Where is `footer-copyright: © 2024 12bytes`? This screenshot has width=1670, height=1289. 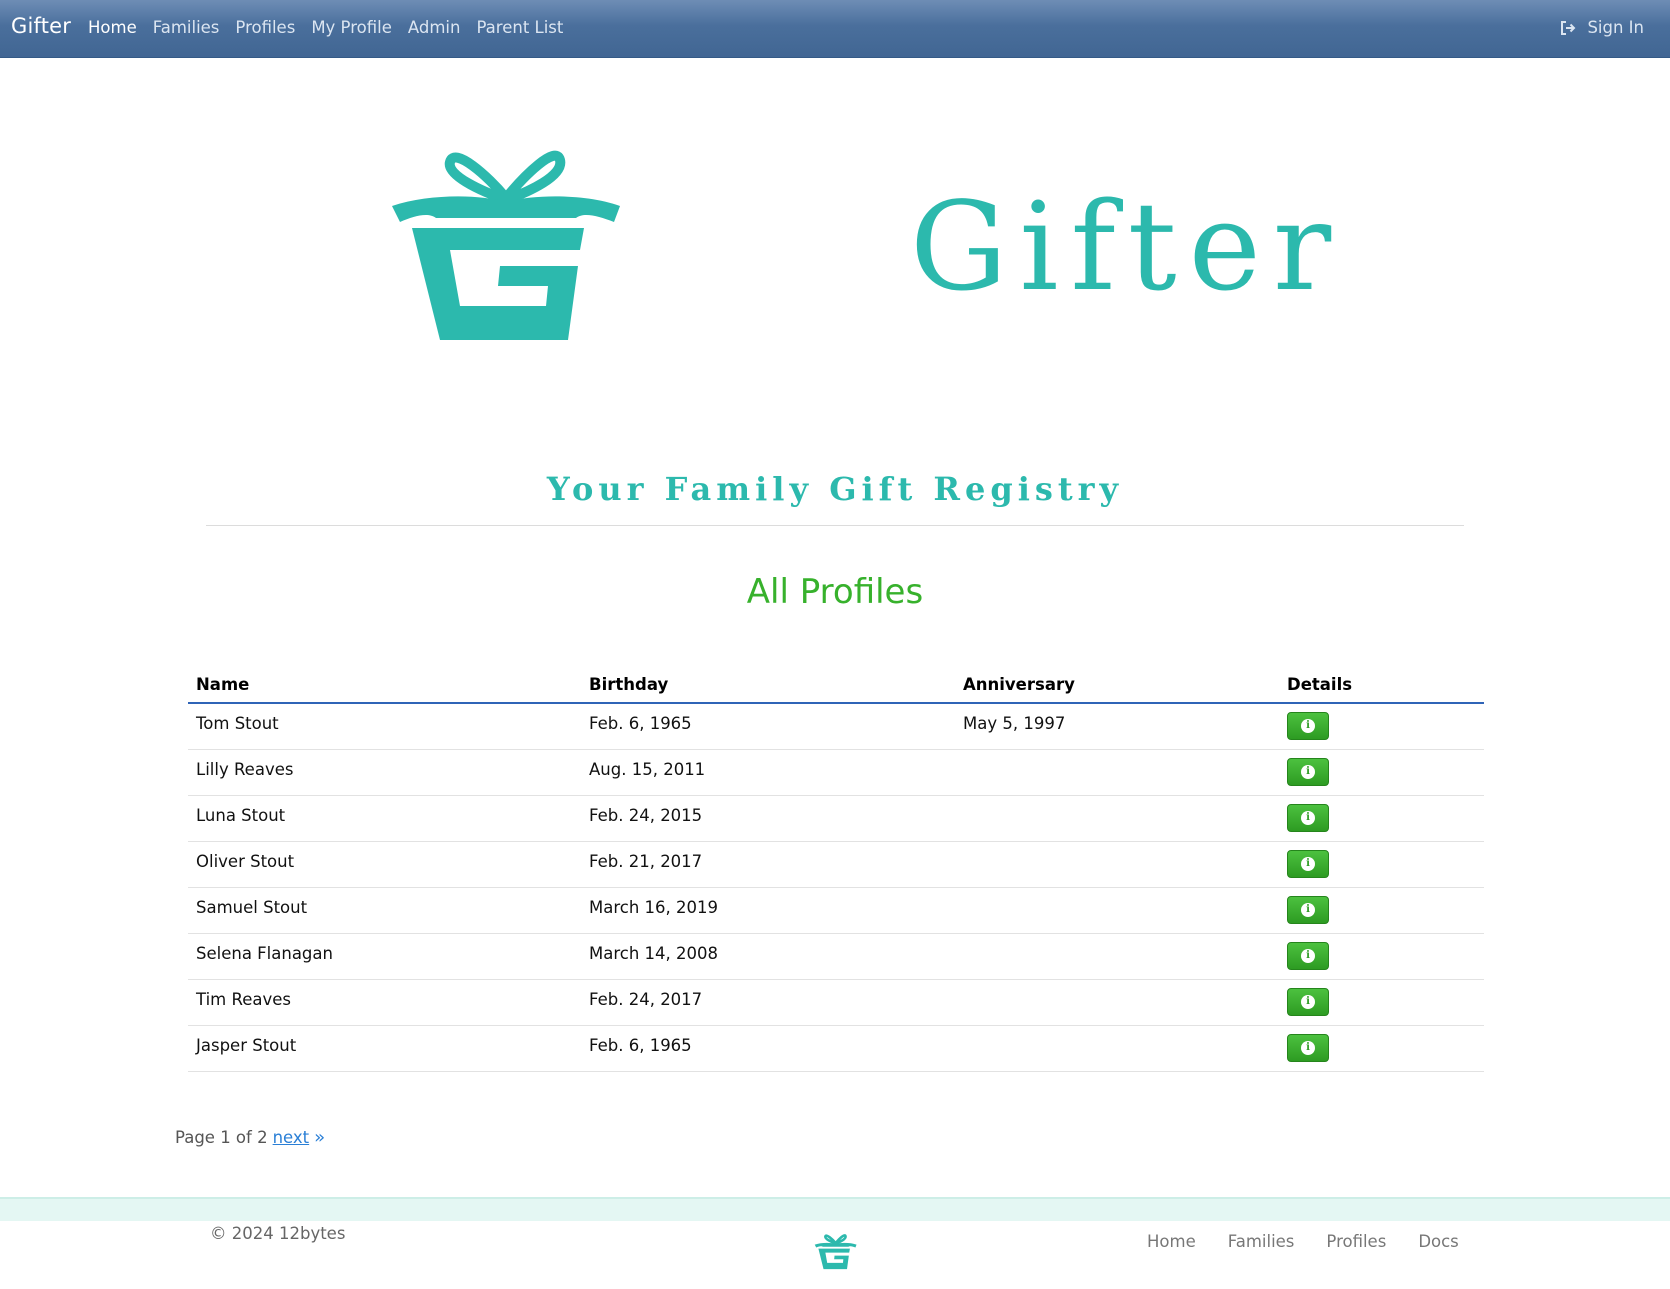
footer-copyright: © 2024 12bytes is located at coordinates (278, 1233).